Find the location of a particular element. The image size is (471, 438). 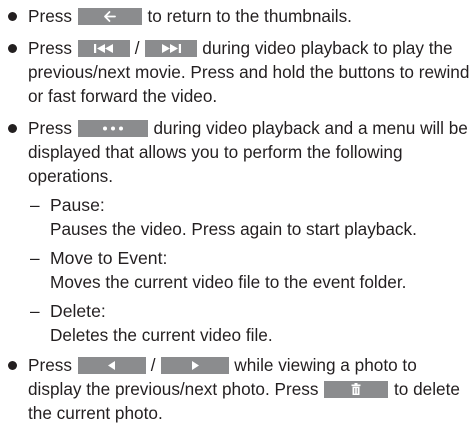

previous-photo-button is located at coordinates (111, 365).